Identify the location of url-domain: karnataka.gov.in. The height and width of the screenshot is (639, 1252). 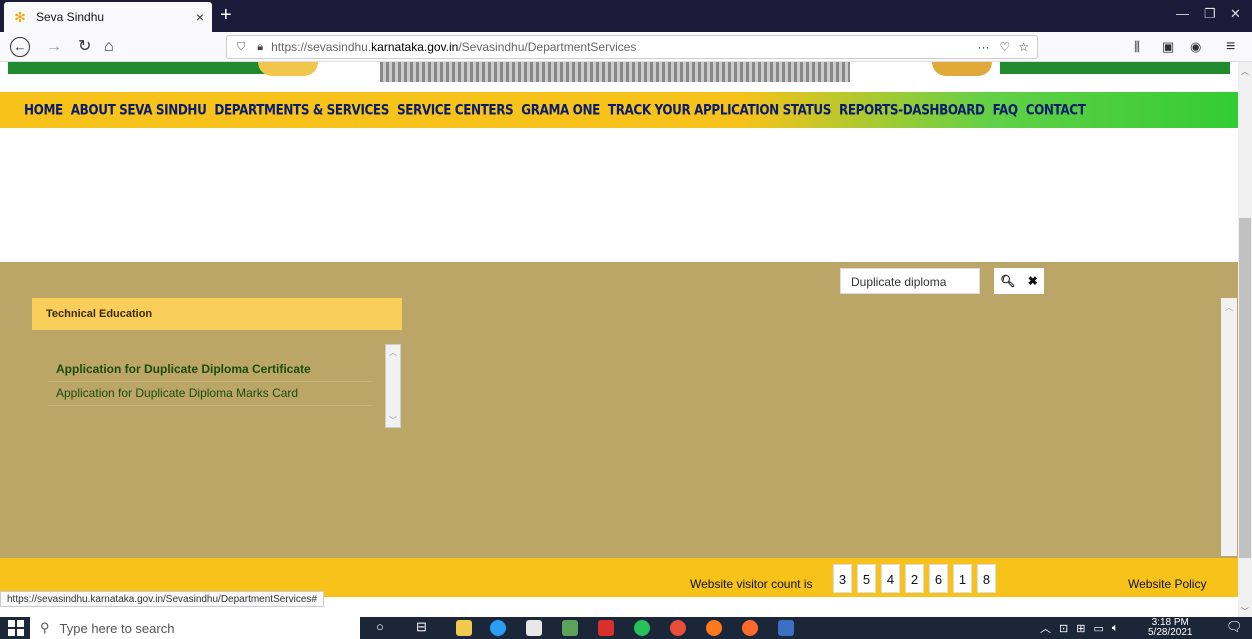
(415, 47).